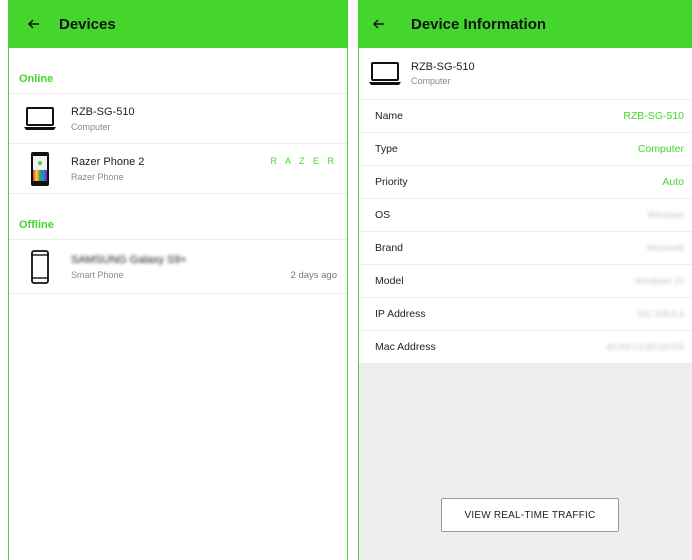 The image size is (692, 560). Describe the element at coordinates (660, 314) in the screenshot. I see `info-value: 192.168.8.4` at that location.